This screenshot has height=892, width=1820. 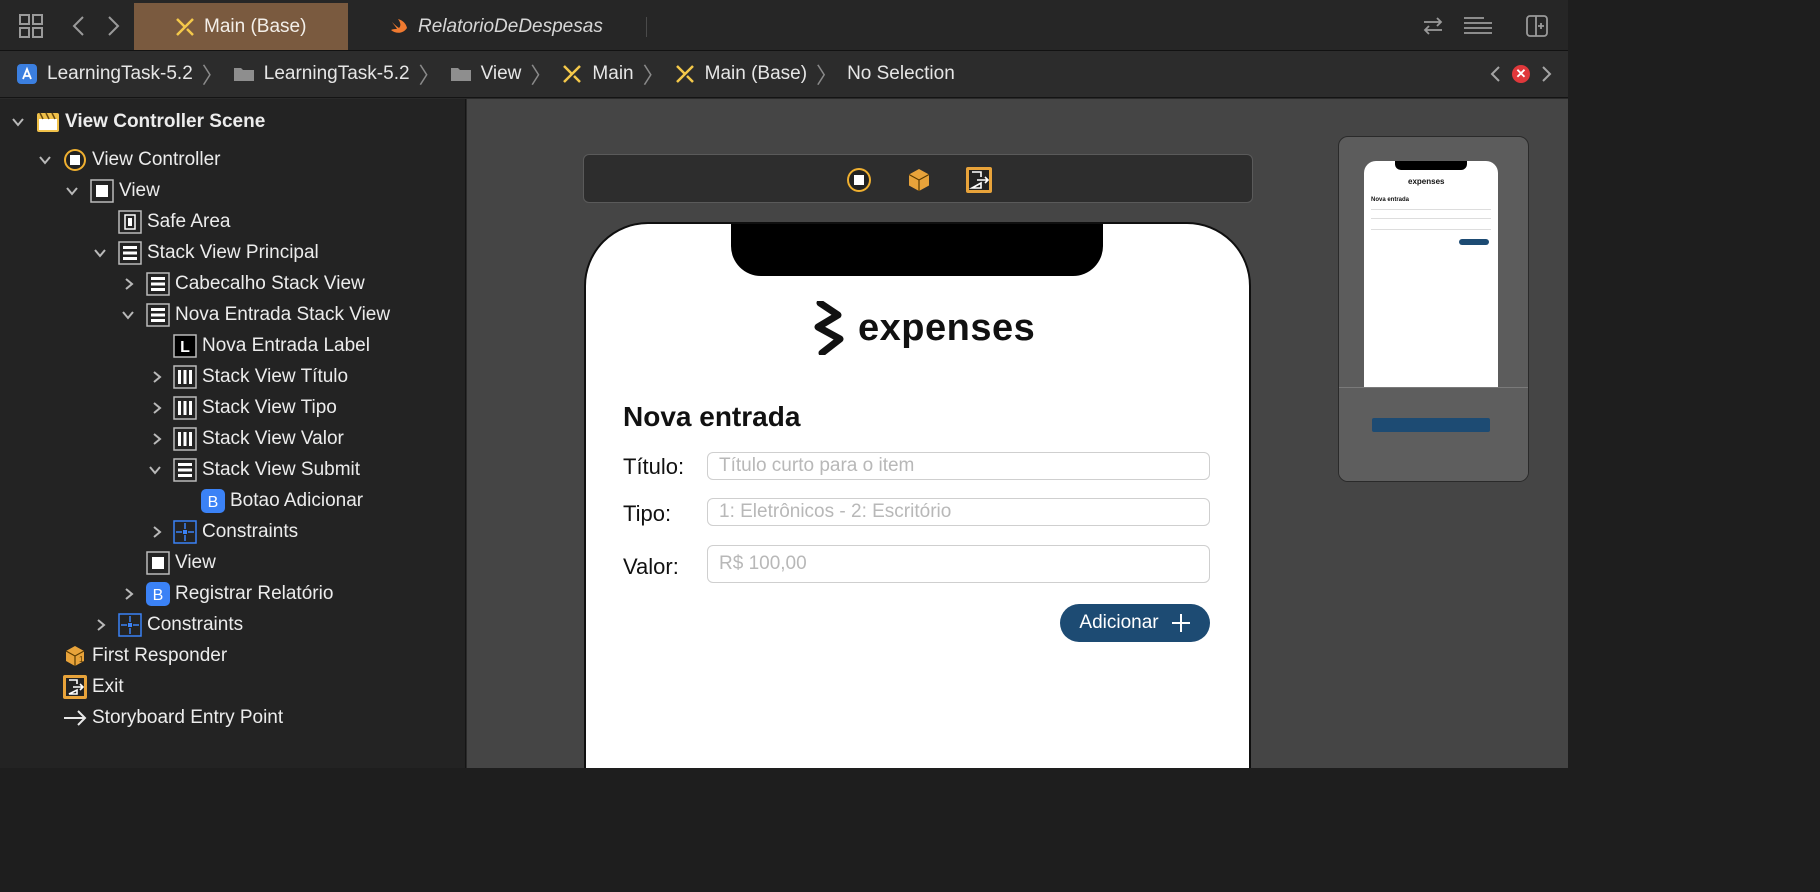 I want to click on outline-label: Nova Entrada Label, so click(x=286, y=345).